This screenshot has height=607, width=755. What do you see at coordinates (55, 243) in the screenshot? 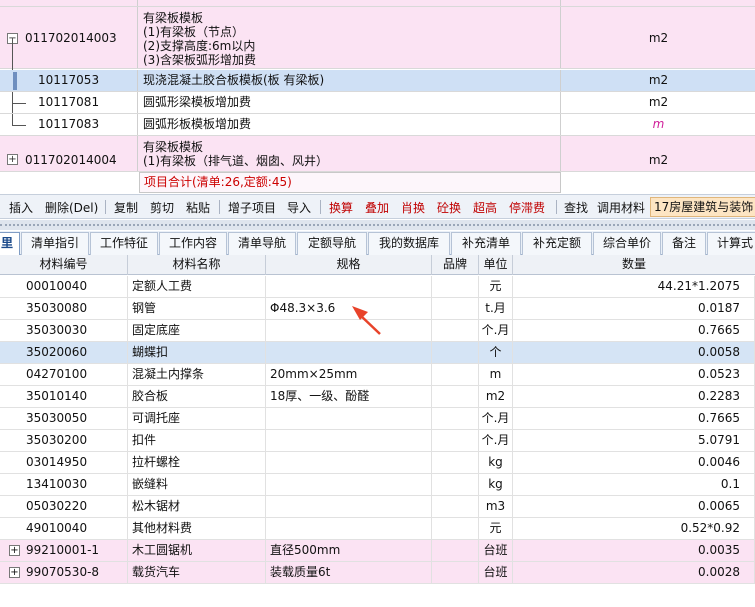
I see `tab-bill-guide: 清单指引` at bounding box center [55, 243].